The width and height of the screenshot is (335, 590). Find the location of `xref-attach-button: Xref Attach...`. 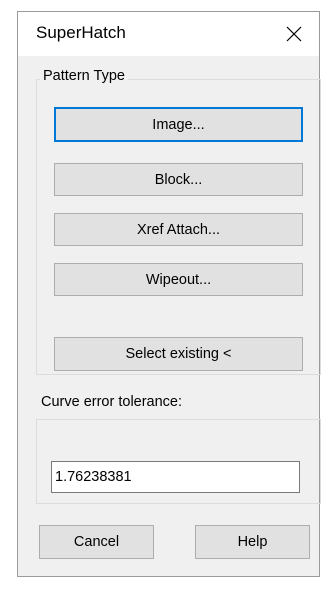

xref-attach-button: Xref Attach... is located at coordinates (178, 229).